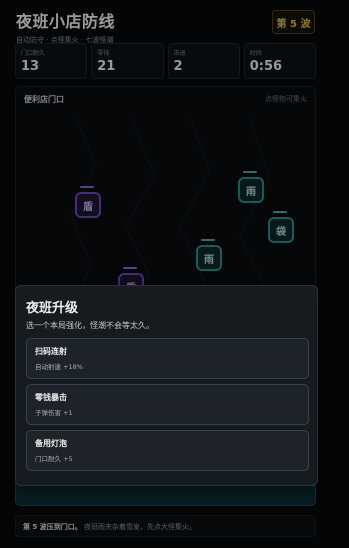  What do you see at coordinates (167, 358) in the screenshot?
I see `upgrade-option-rapid-fire: 扫码连射 自动射速 +18%` at bounding box center [167, 358].